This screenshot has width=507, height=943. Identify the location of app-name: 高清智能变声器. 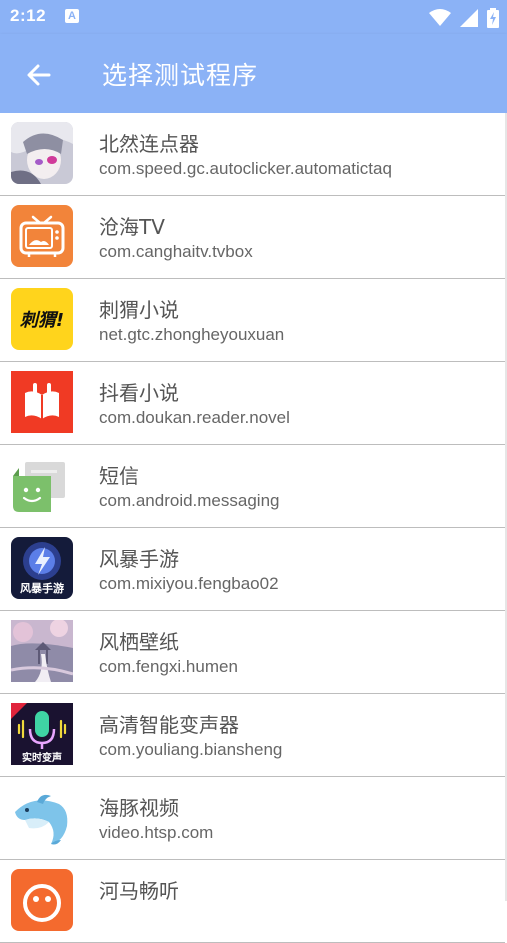
(169, 725).